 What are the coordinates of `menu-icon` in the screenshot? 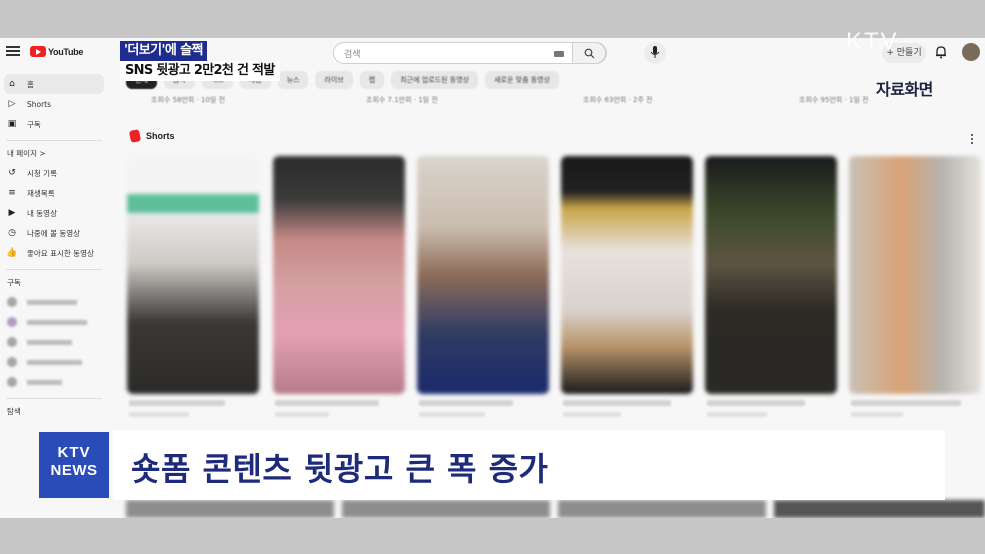 It's located at (13, 51).